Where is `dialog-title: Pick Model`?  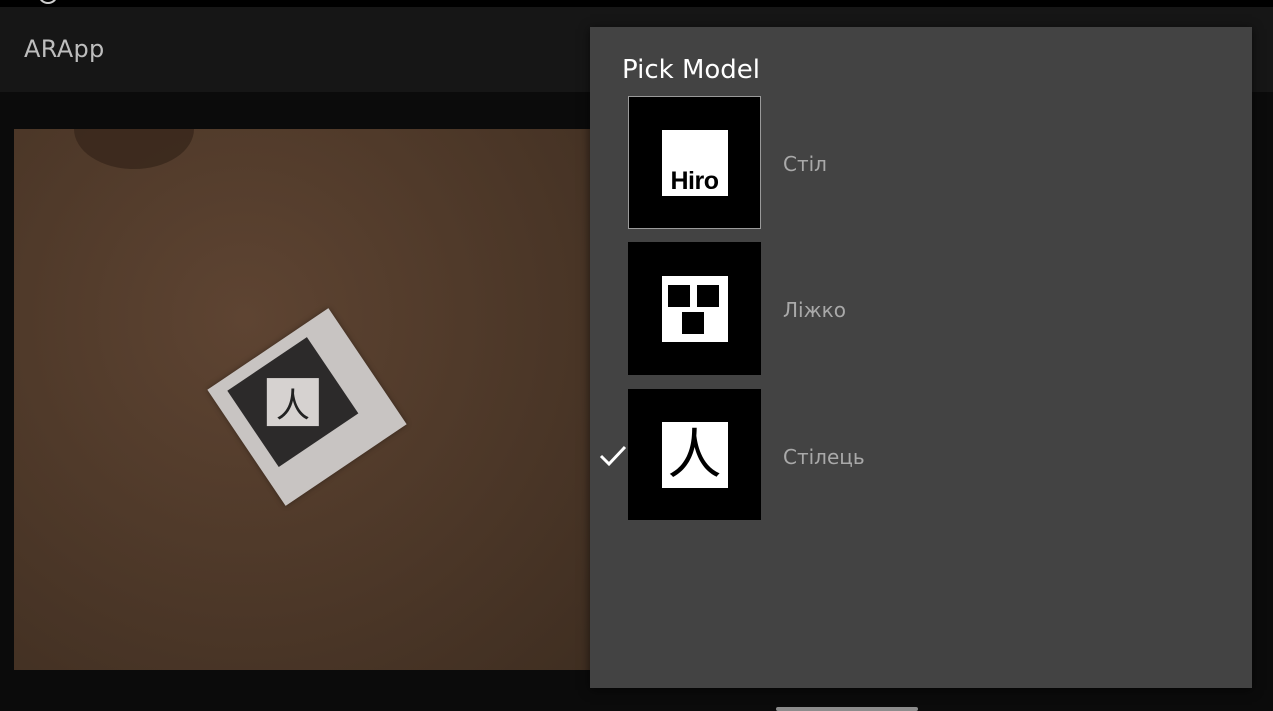 dialog-title: Pick Model is located at coordinates (691, 70).